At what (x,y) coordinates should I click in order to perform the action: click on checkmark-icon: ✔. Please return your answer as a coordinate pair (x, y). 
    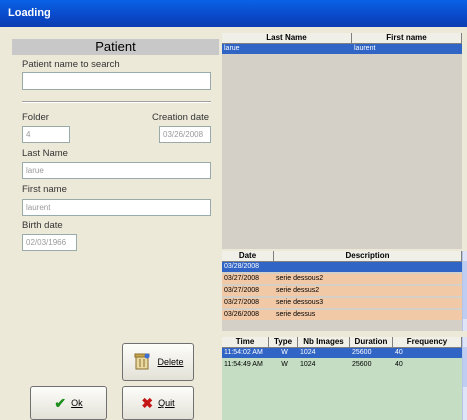
    Looking at the image, I should click on (60, 402).